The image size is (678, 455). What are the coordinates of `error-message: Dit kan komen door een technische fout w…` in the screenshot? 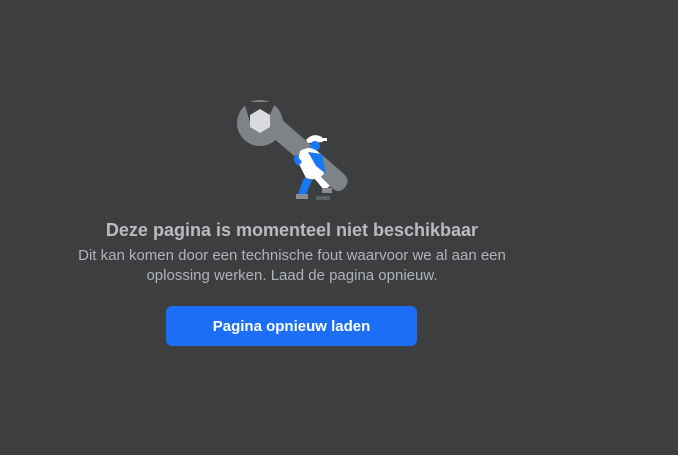 It's located at (292, 265).